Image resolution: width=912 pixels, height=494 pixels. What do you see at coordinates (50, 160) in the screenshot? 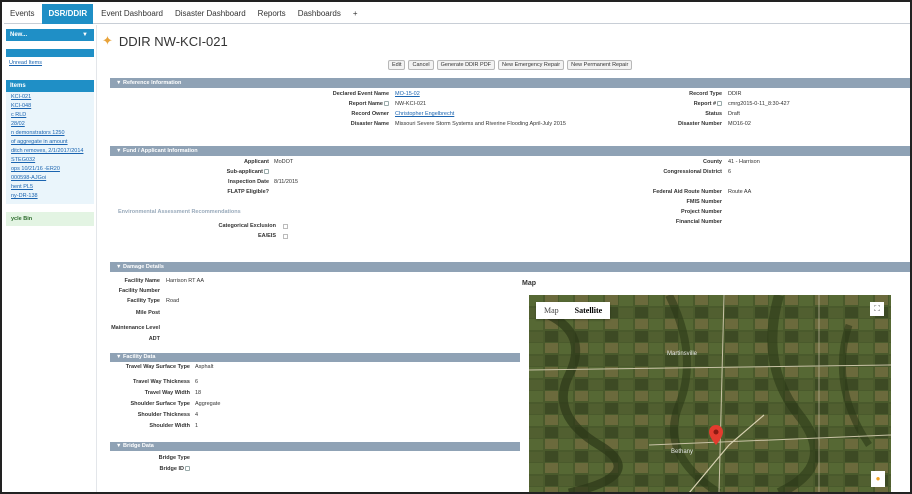
I see `recent-item: STEG032` at bounding box center [50, 160].